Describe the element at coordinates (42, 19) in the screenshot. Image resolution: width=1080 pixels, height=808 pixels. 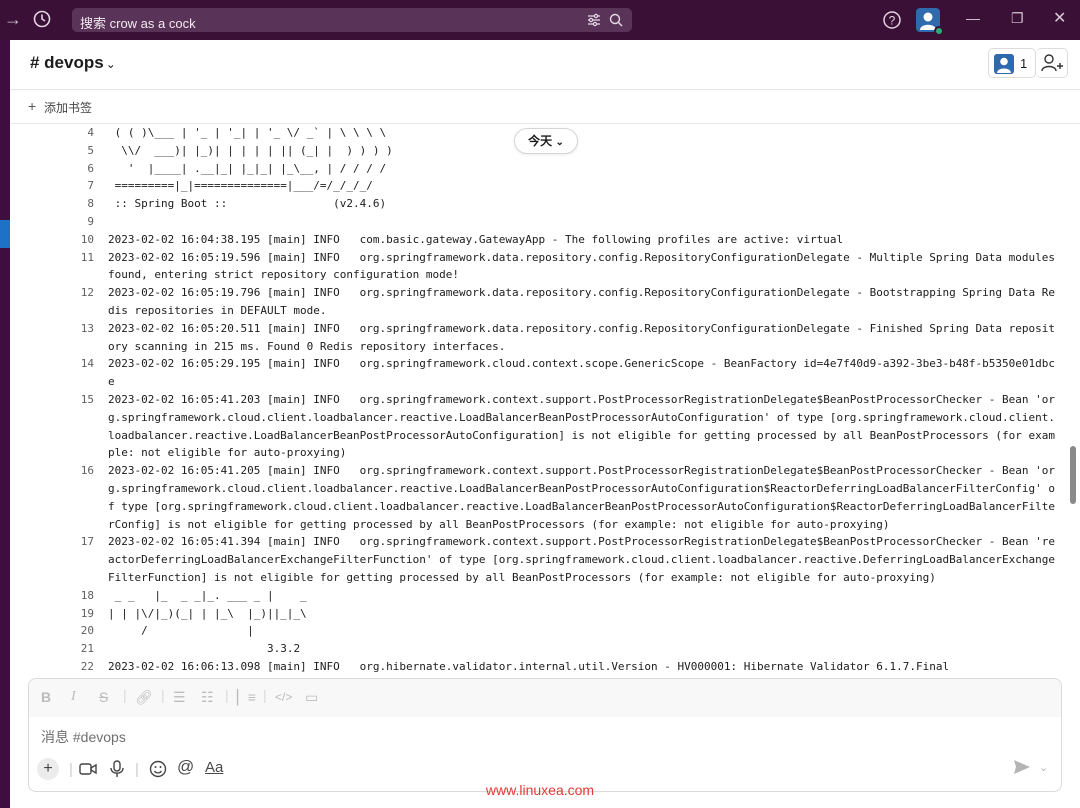
I see `history-icon` at that location.